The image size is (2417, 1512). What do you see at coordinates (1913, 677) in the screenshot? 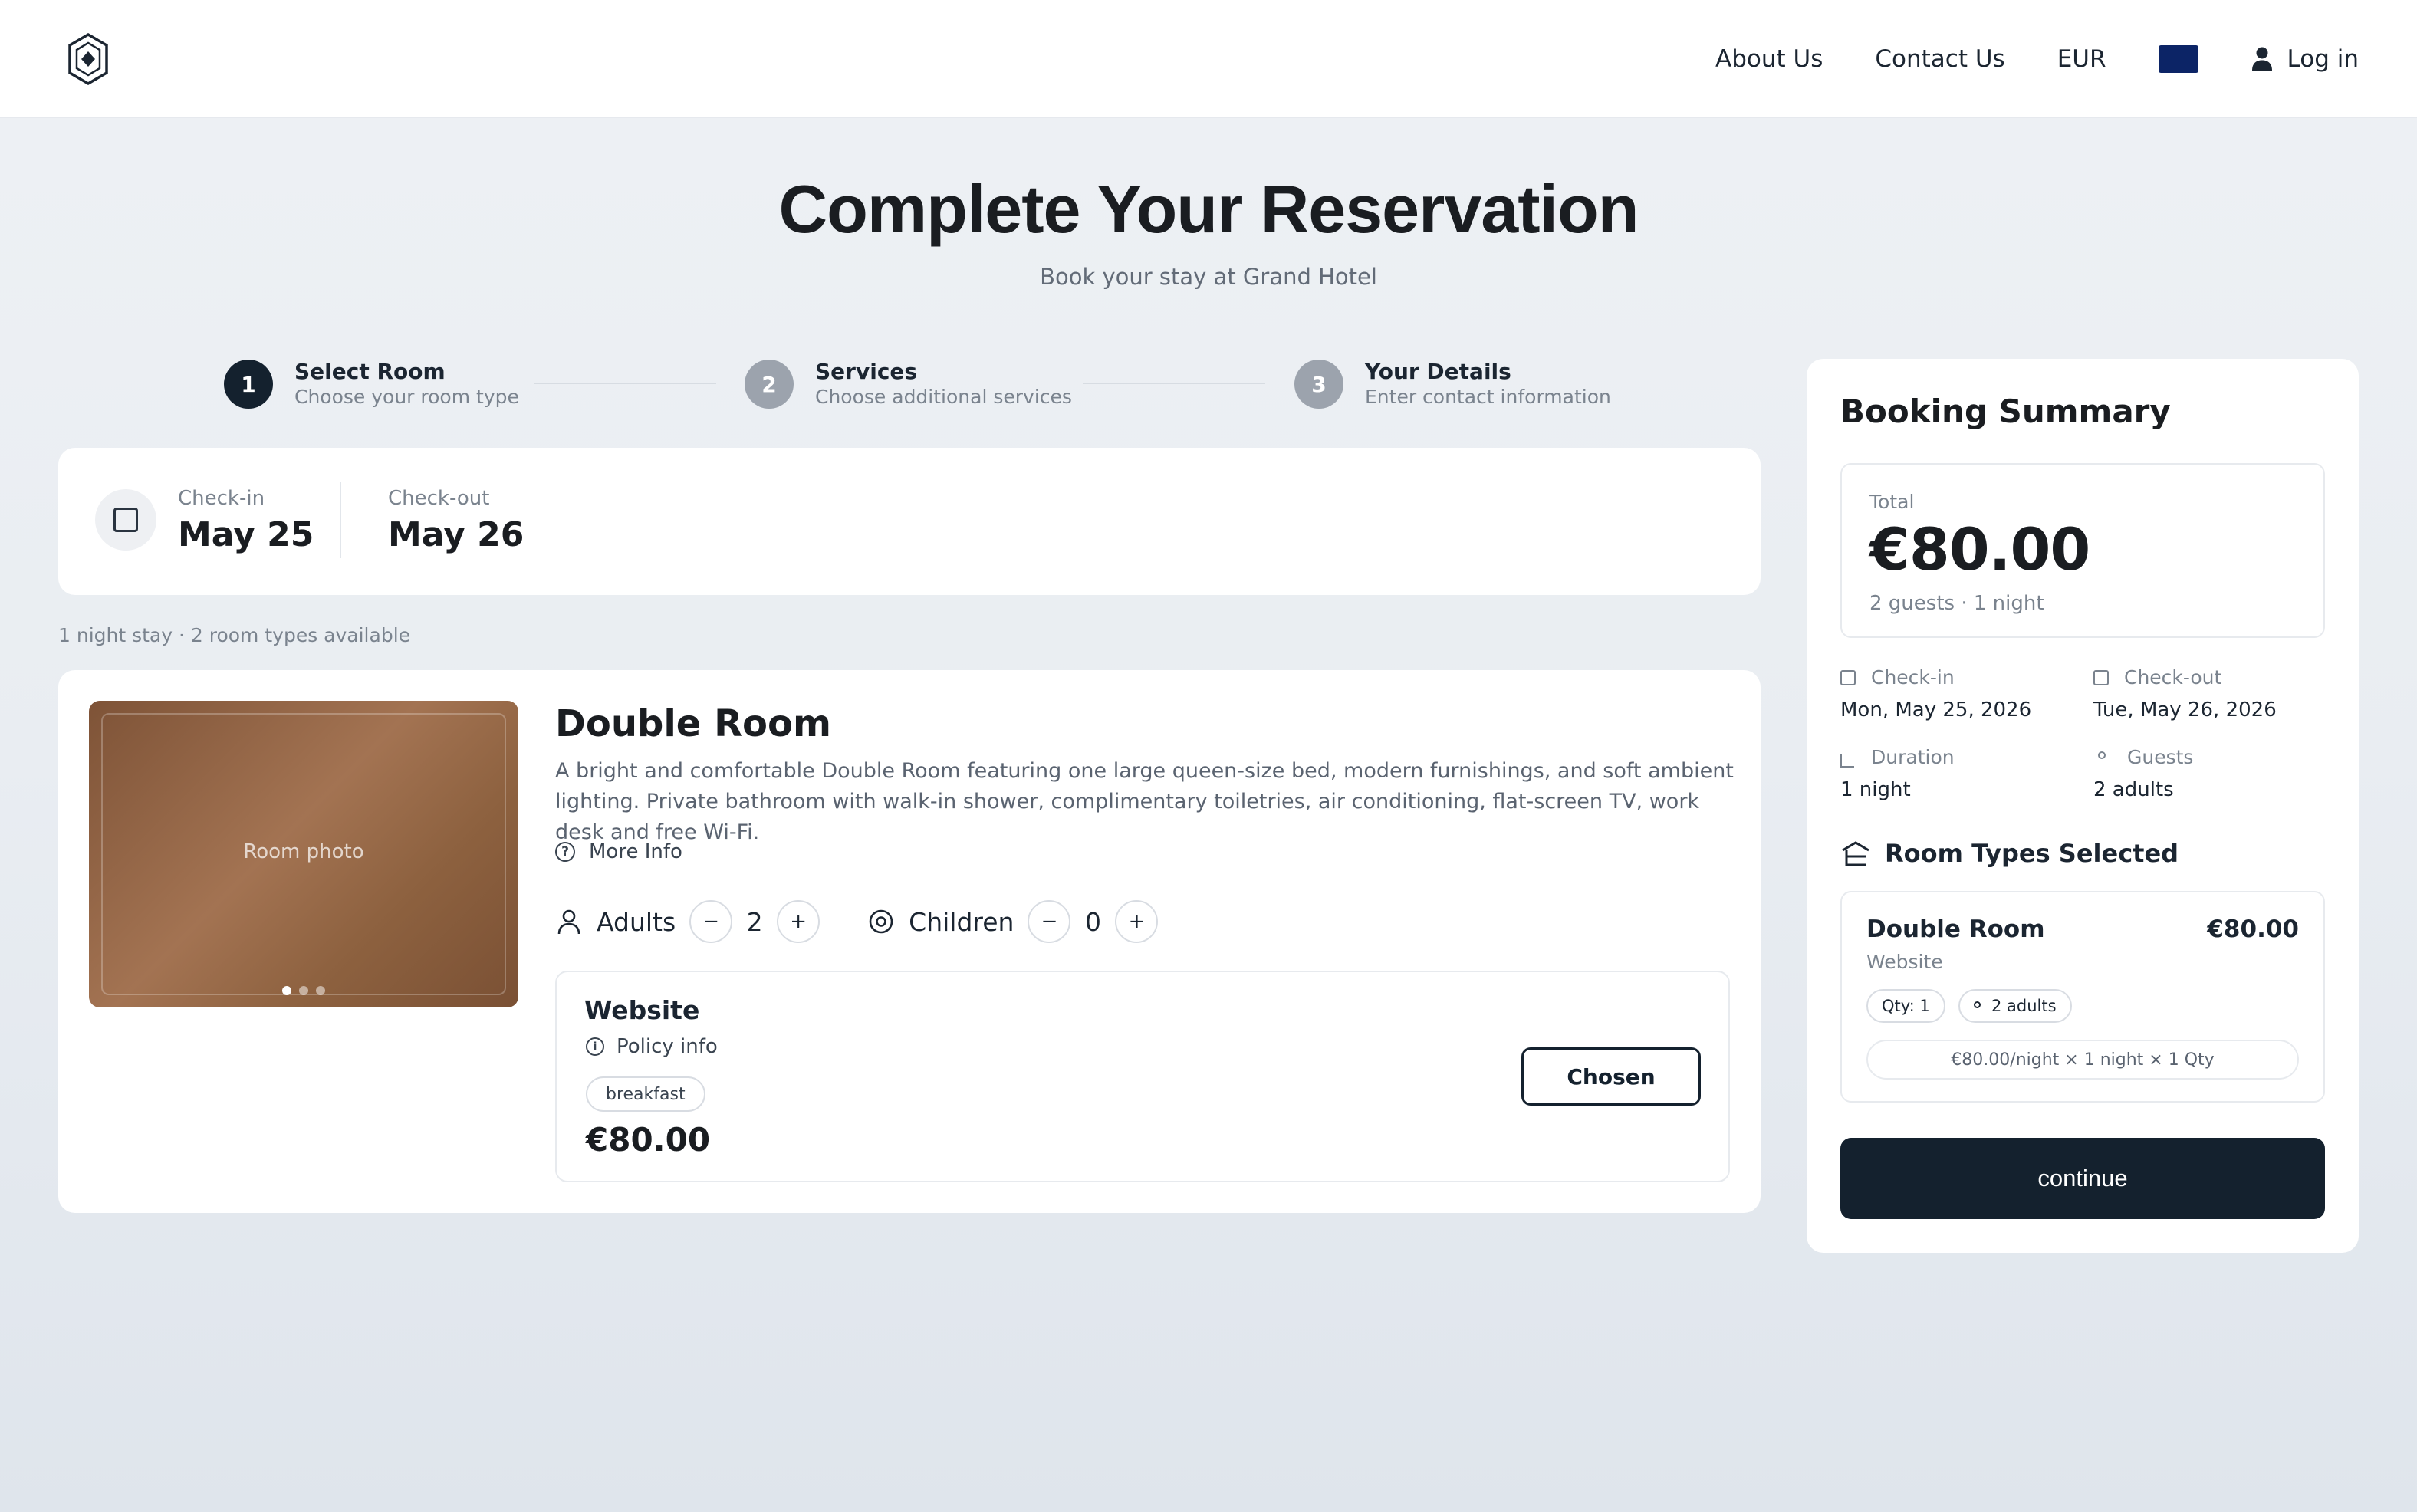
I see `summary-checkin-label: Check-in` at bounding box center [1913, 677].